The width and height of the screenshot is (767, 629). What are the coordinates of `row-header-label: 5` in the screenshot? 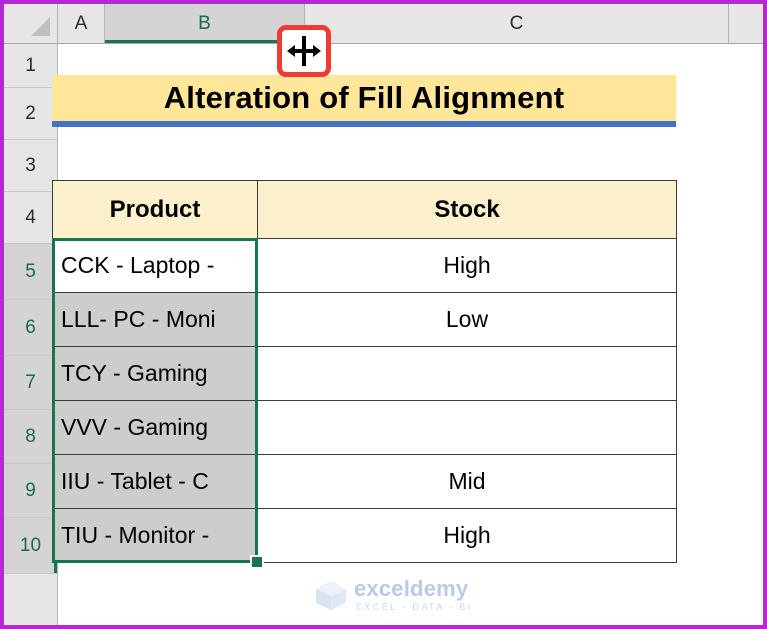 It's located at (30, 271).